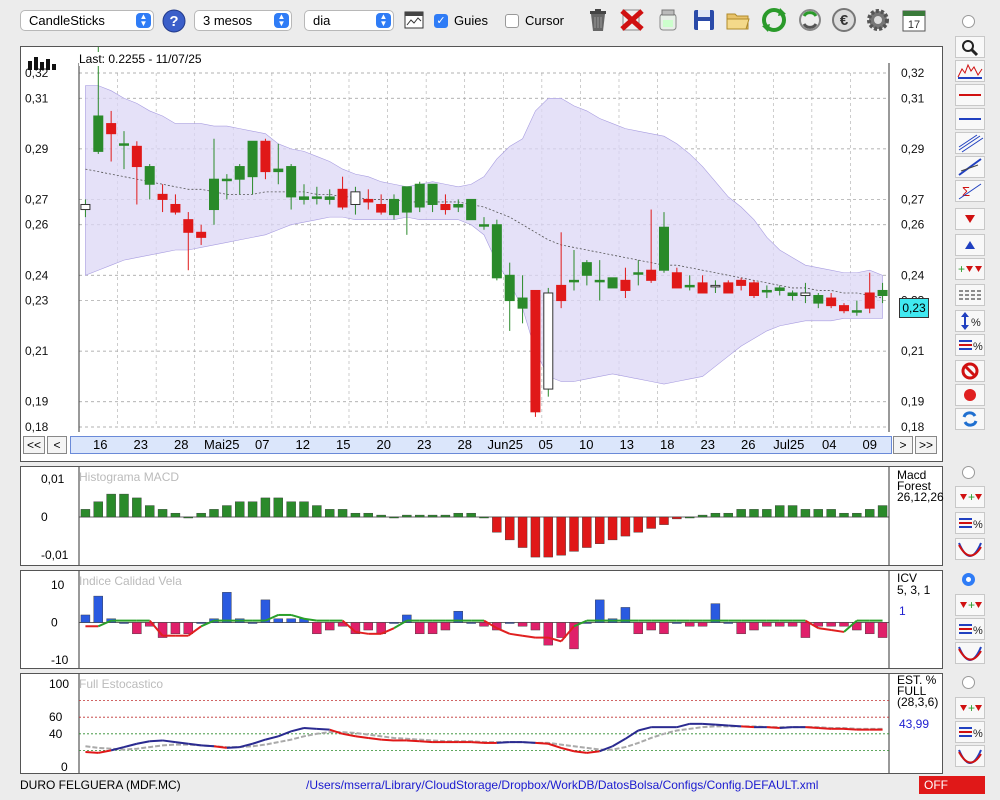  Describe the element at coordinates (970, 419) in the screenshot. I see `sync-icon` at that location.